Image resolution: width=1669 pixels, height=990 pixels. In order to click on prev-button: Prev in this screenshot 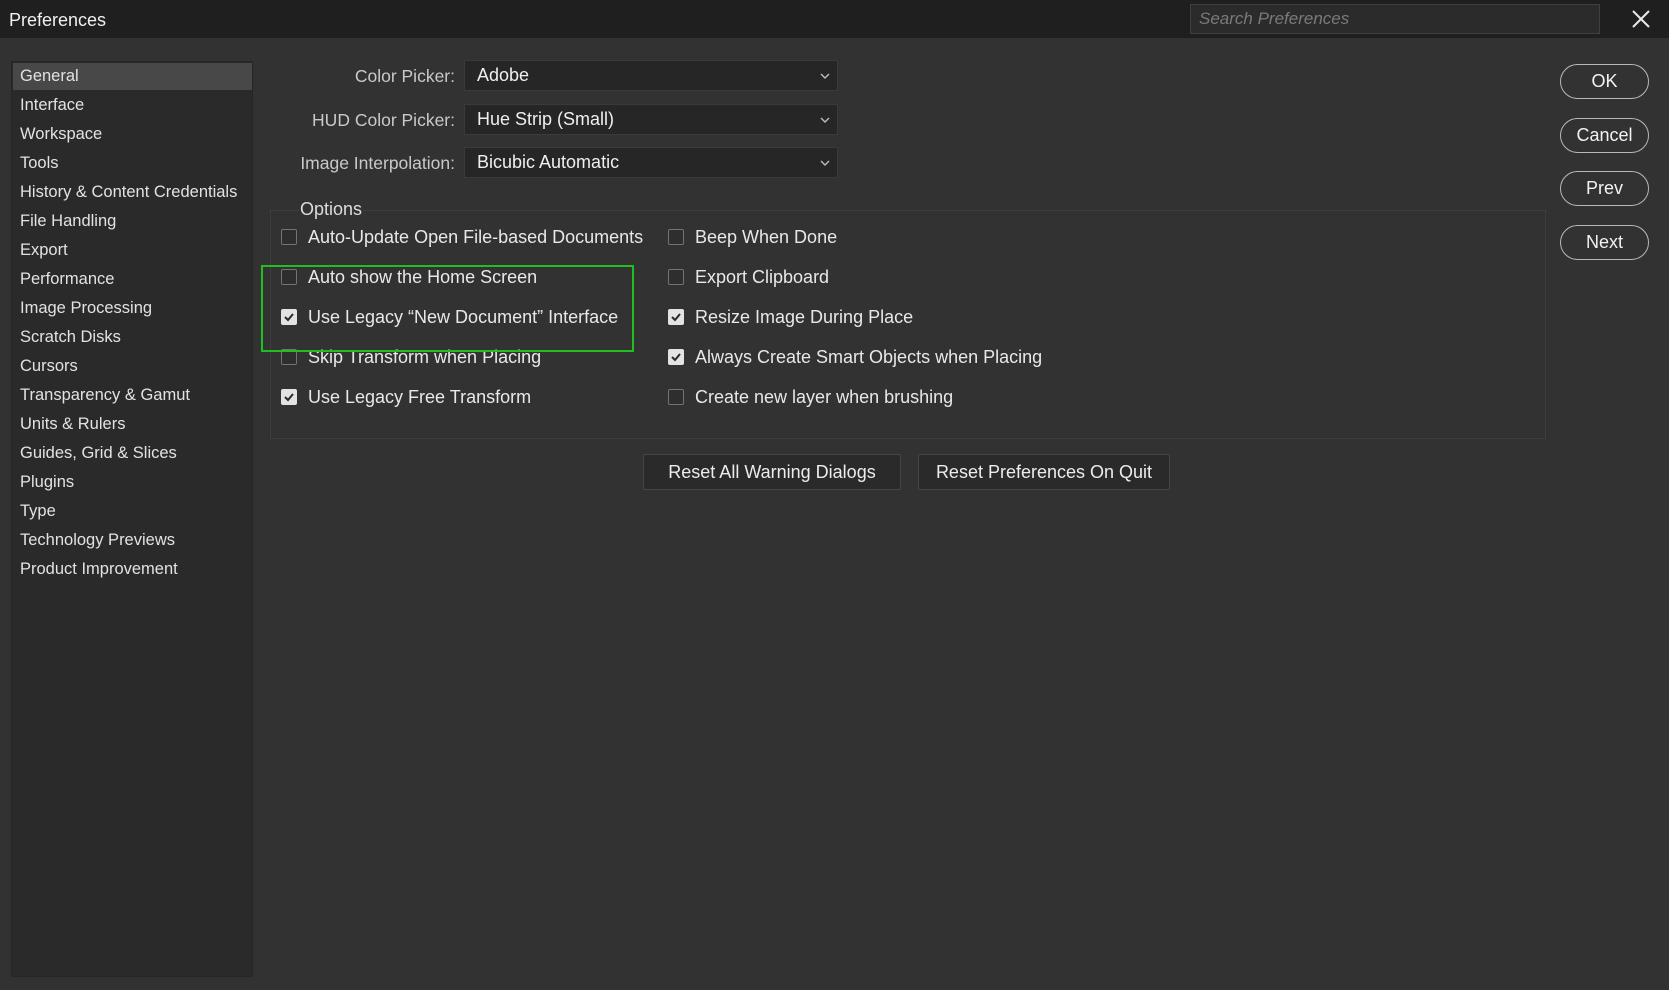, I will do `click(1604, 188)`.